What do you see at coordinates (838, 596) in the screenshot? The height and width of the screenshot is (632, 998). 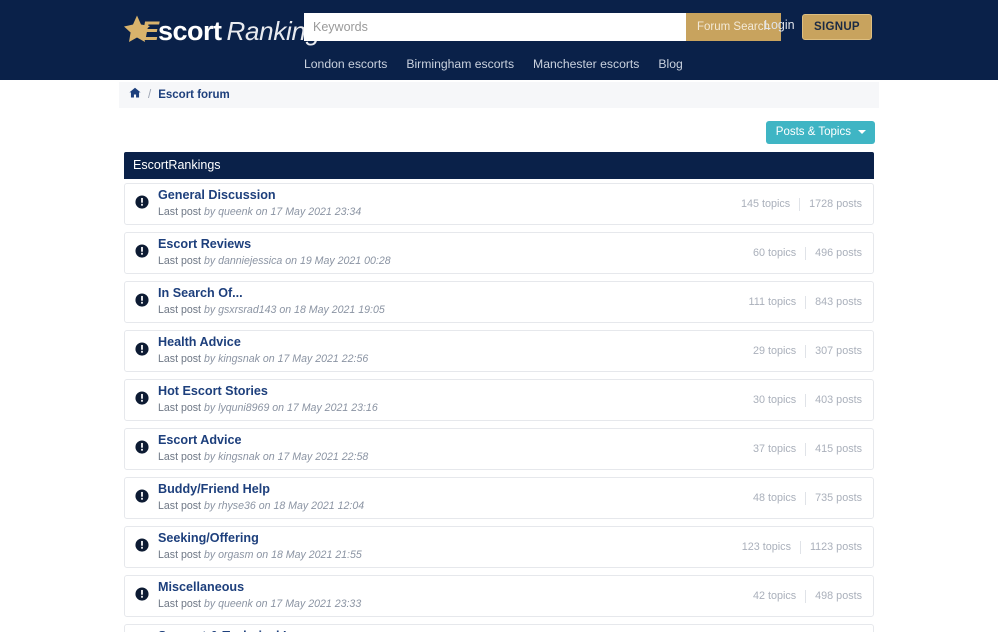 I see `posts-count: 498 posts` at bounding box center [838, 596].